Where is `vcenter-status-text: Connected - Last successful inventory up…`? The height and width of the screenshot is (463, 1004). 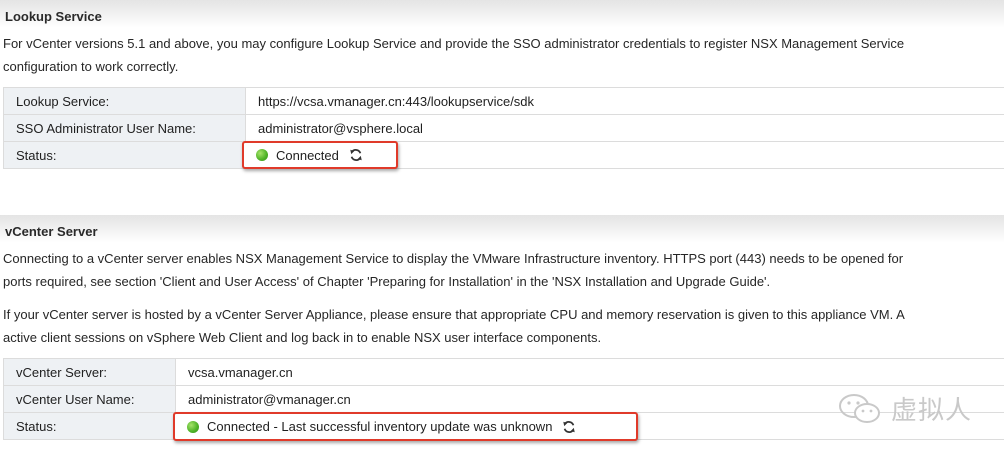 vcenter-status-text: Connected - Last successful inventory up… is located at coordinates (380, 426).